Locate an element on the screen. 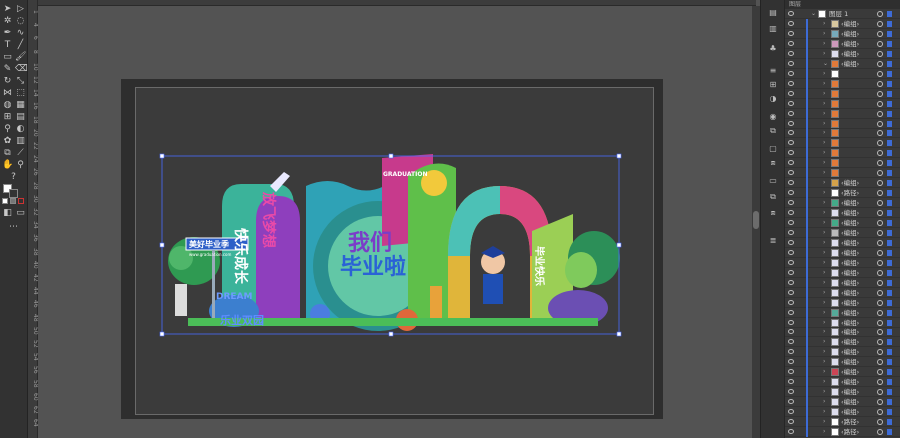 This screenshot has height=438, width=900. scrollbar-thumb is located at coordinates (756, 220).